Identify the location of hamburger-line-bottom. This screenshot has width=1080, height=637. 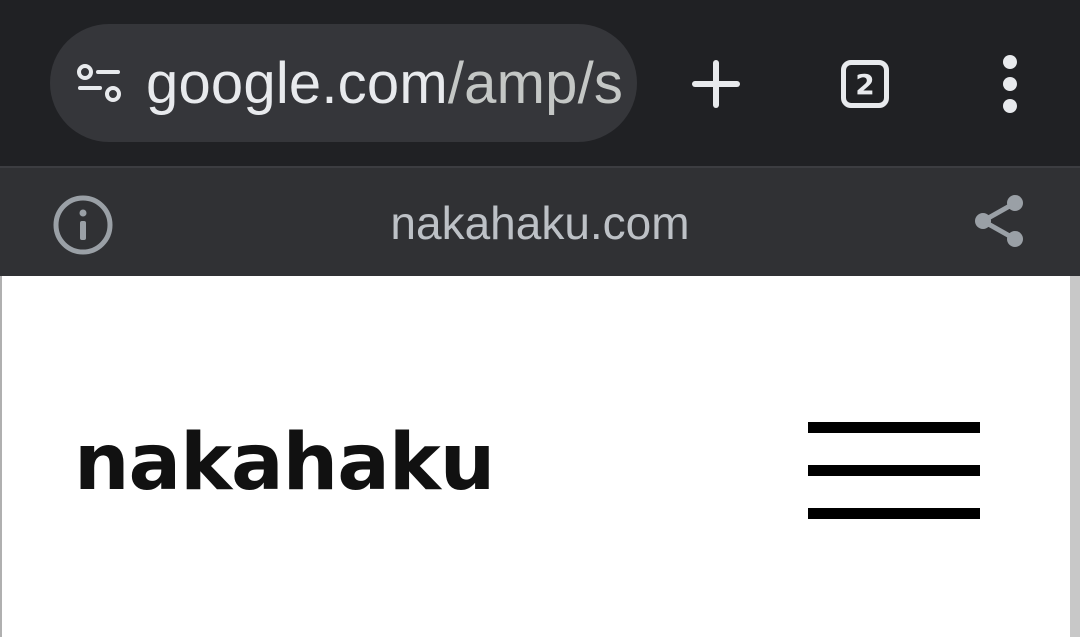
(894, 513).